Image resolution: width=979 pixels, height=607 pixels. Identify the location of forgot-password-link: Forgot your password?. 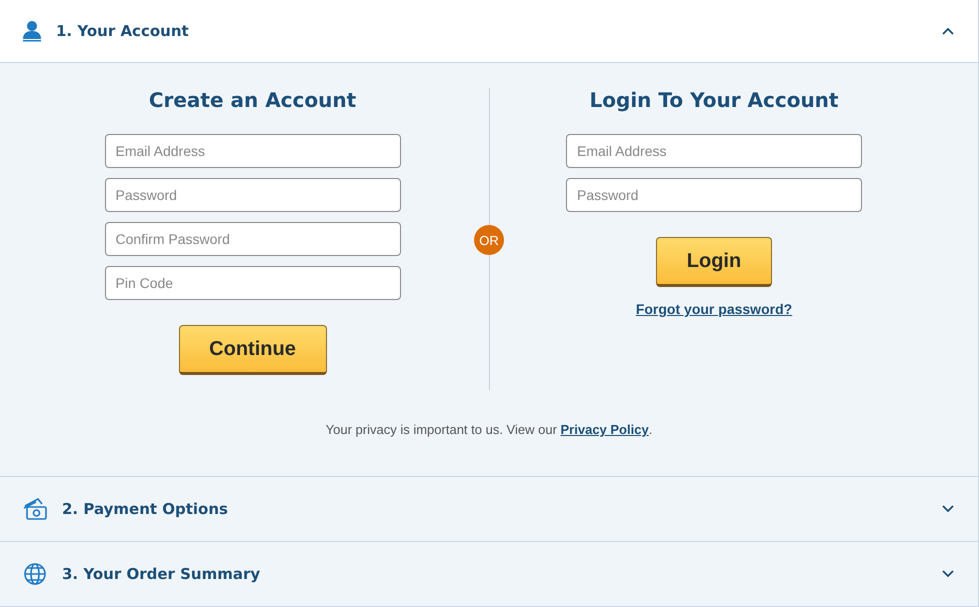
(714, 309).